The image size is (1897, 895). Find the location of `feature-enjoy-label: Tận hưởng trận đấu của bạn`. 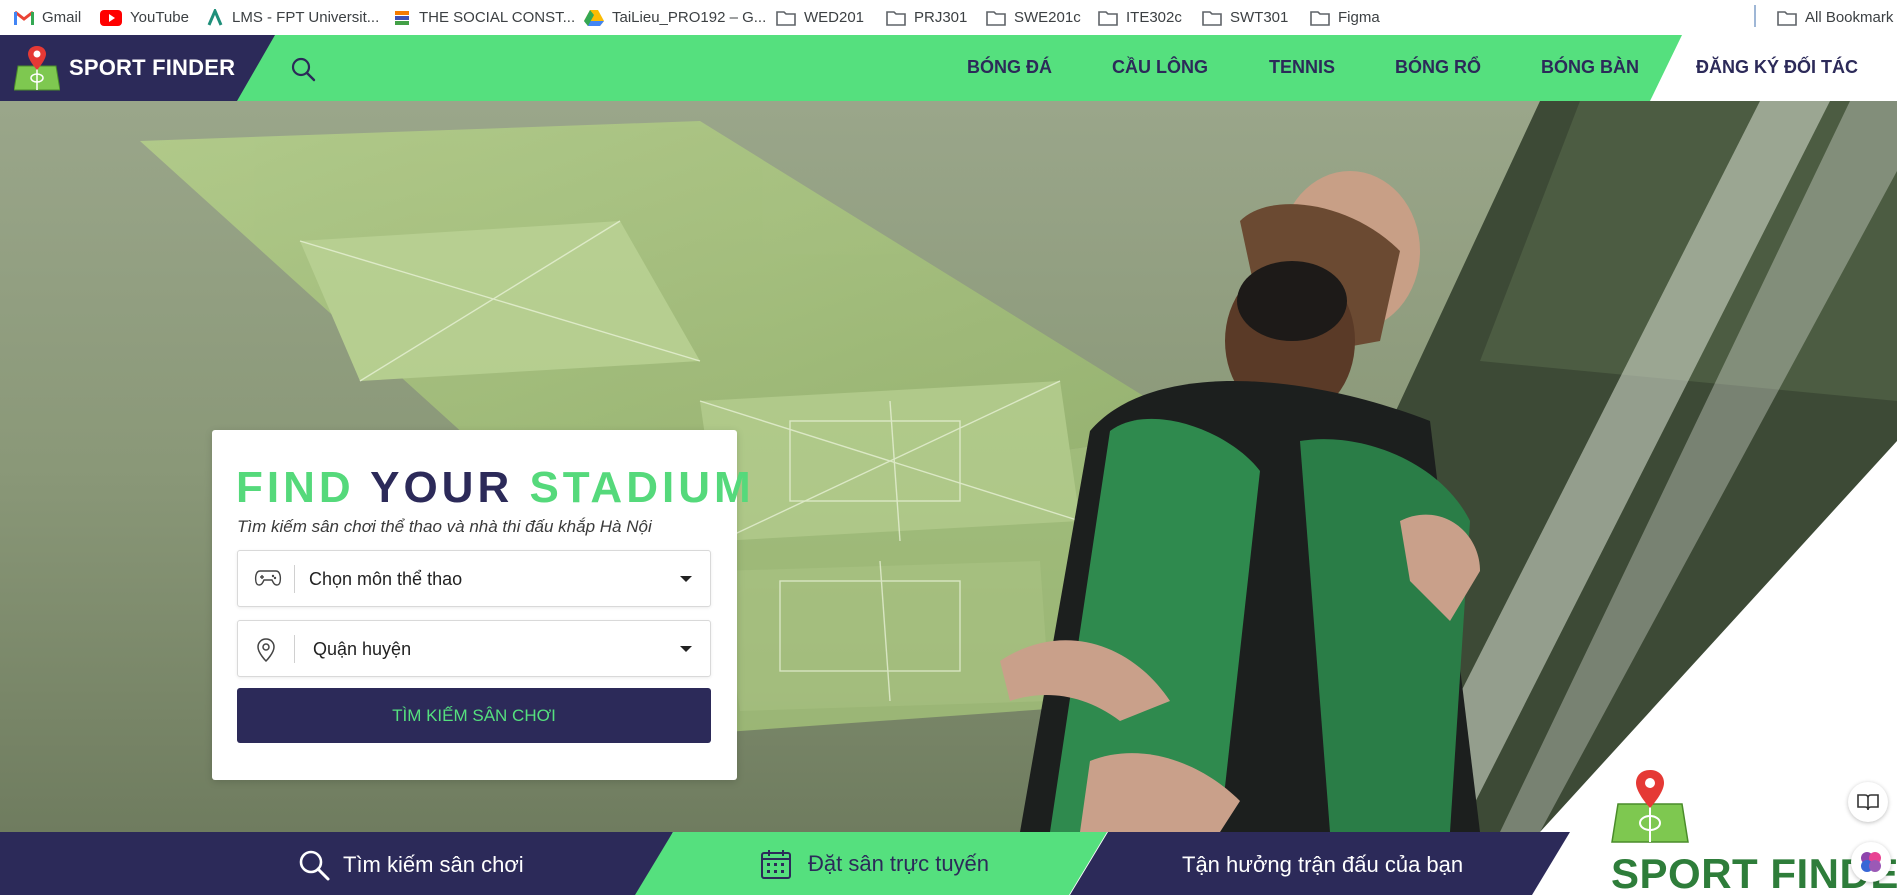

feature-enjoy-label: Tận hưởng trận đấu của bạn is located at coordinates (1323, 864).